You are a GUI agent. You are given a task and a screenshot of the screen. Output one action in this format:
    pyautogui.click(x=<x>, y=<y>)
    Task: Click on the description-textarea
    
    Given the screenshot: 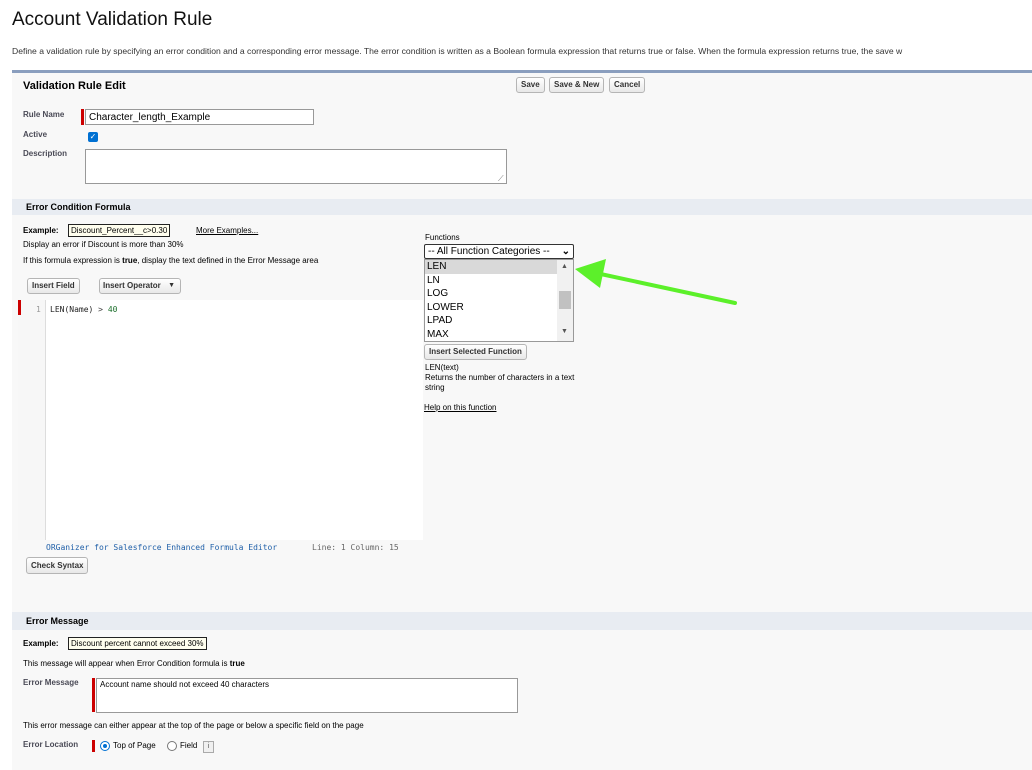 What is the action you would take?
    pyautogui.click(x=296, y=166)
    